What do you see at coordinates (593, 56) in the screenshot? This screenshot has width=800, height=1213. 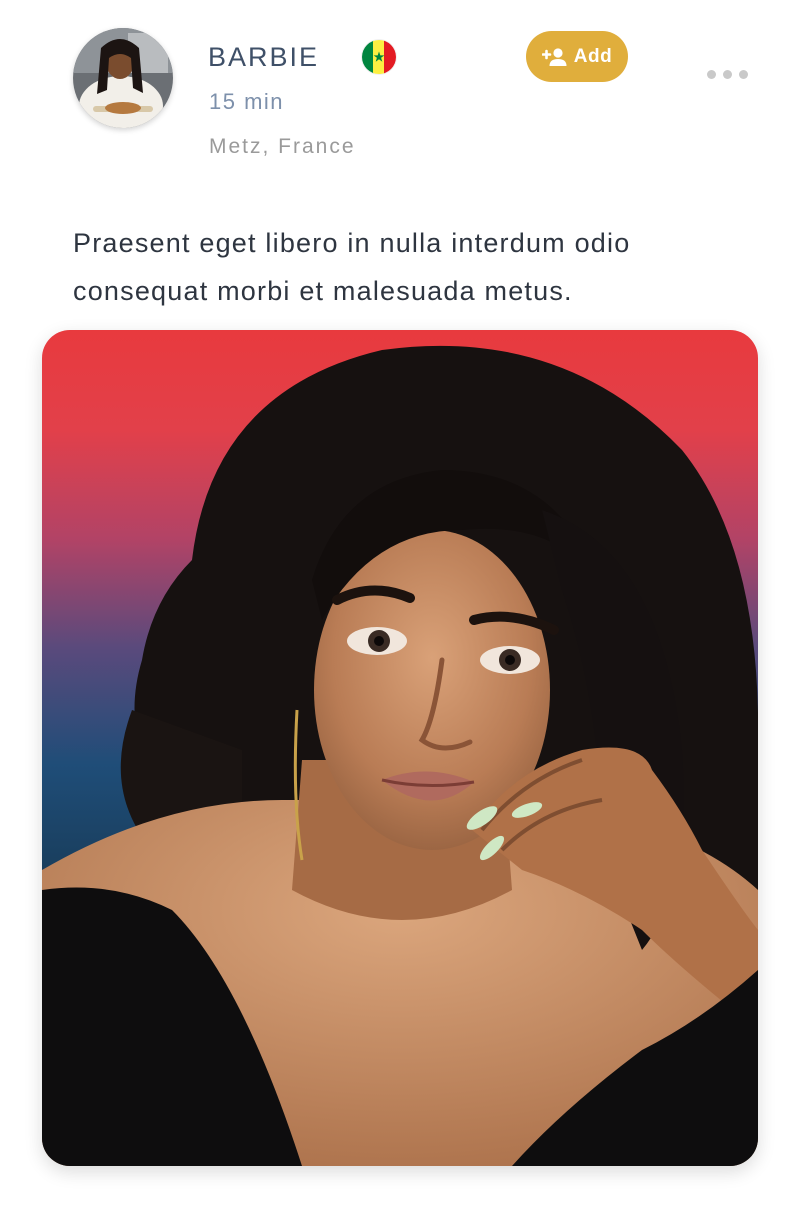 I see `add-button-label: Add` at bounding box center [593, 56].